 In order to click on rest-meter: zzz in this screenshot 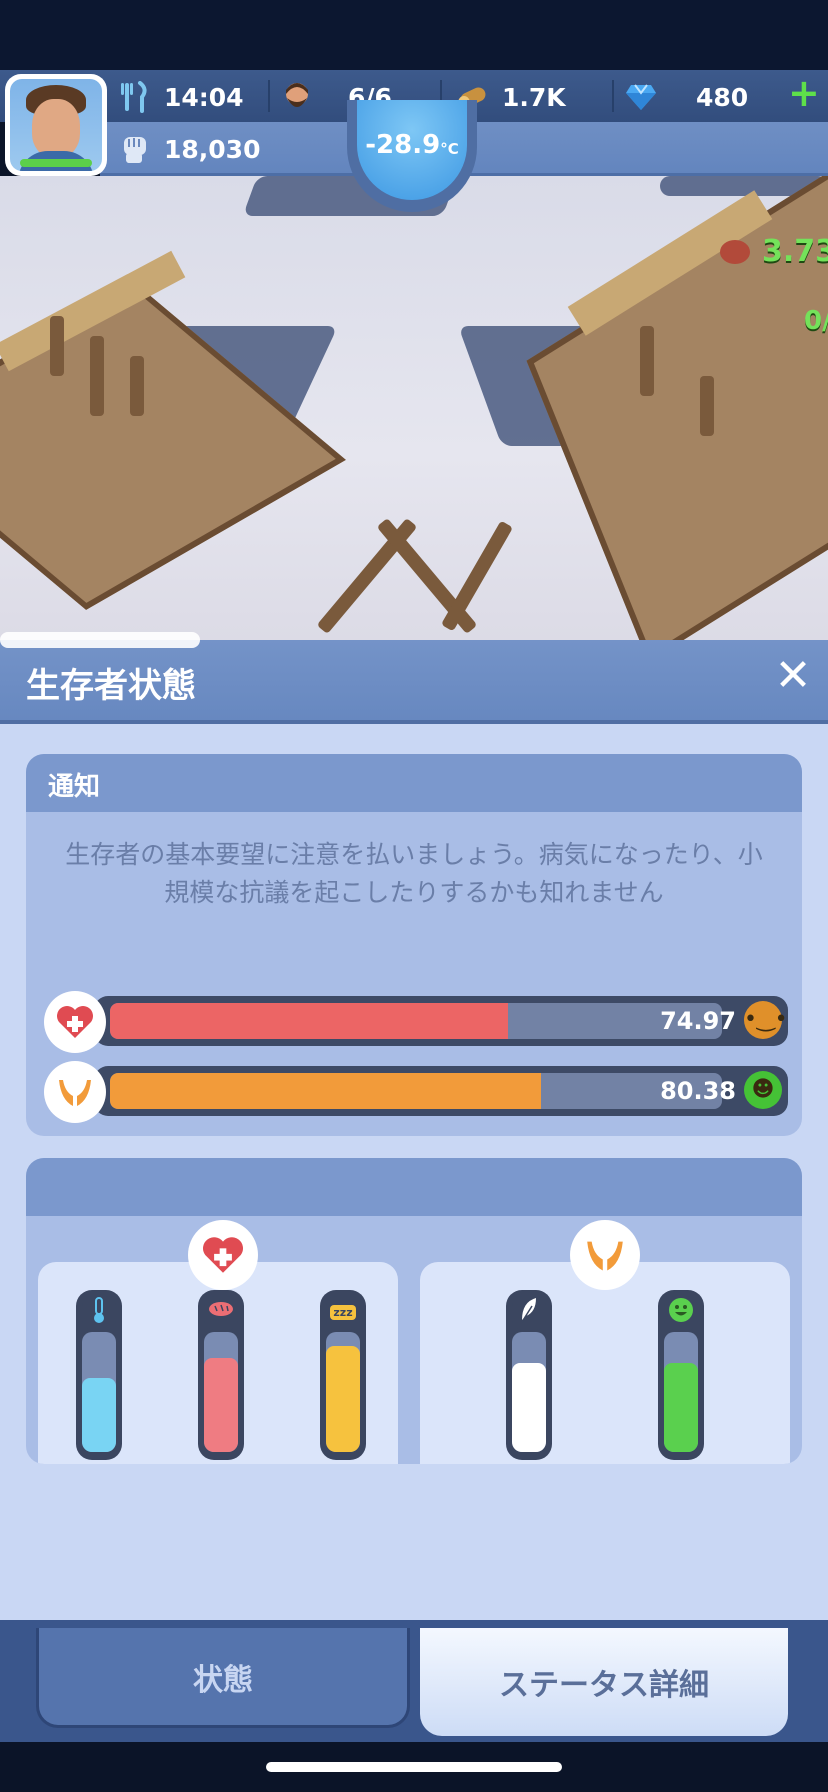, I will do `click(343, 1375)`.